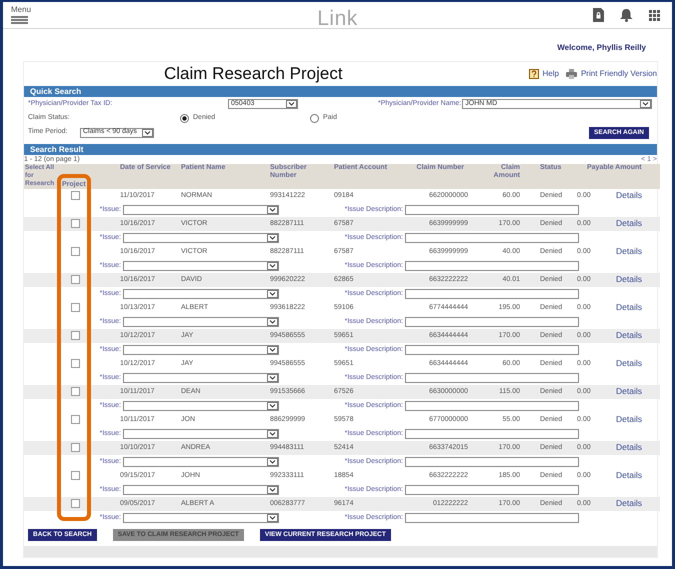 The width and height of the screenshot is (675, 569). I want to click on hamburger-icon, so click(19, 19).